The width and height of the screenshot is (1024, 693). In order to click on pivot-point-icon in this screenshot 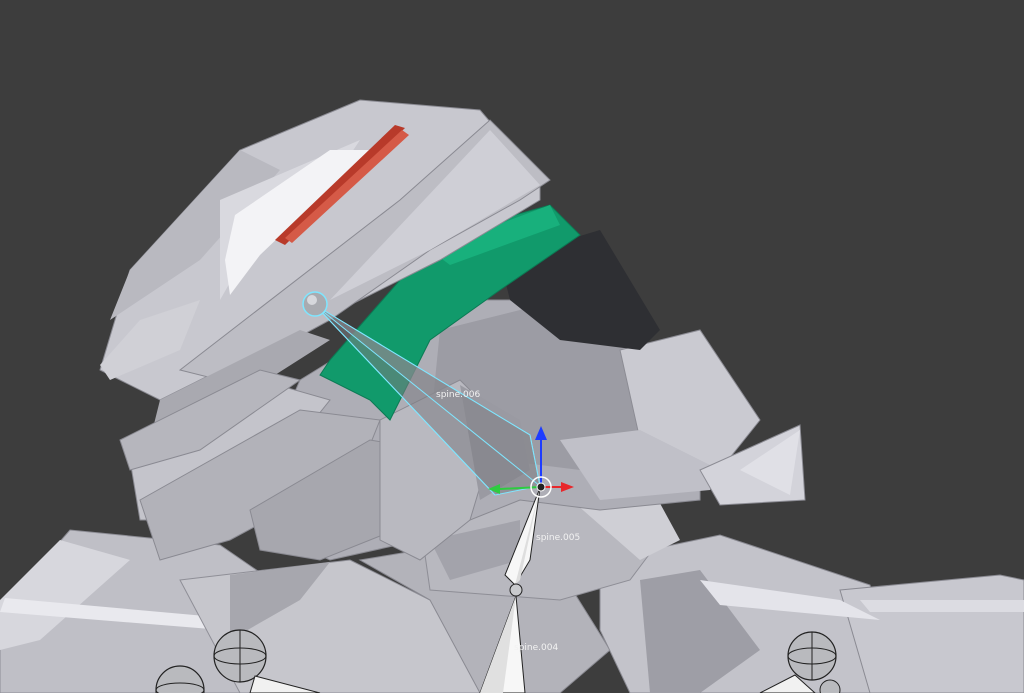, I will do `click(541, 487)`.